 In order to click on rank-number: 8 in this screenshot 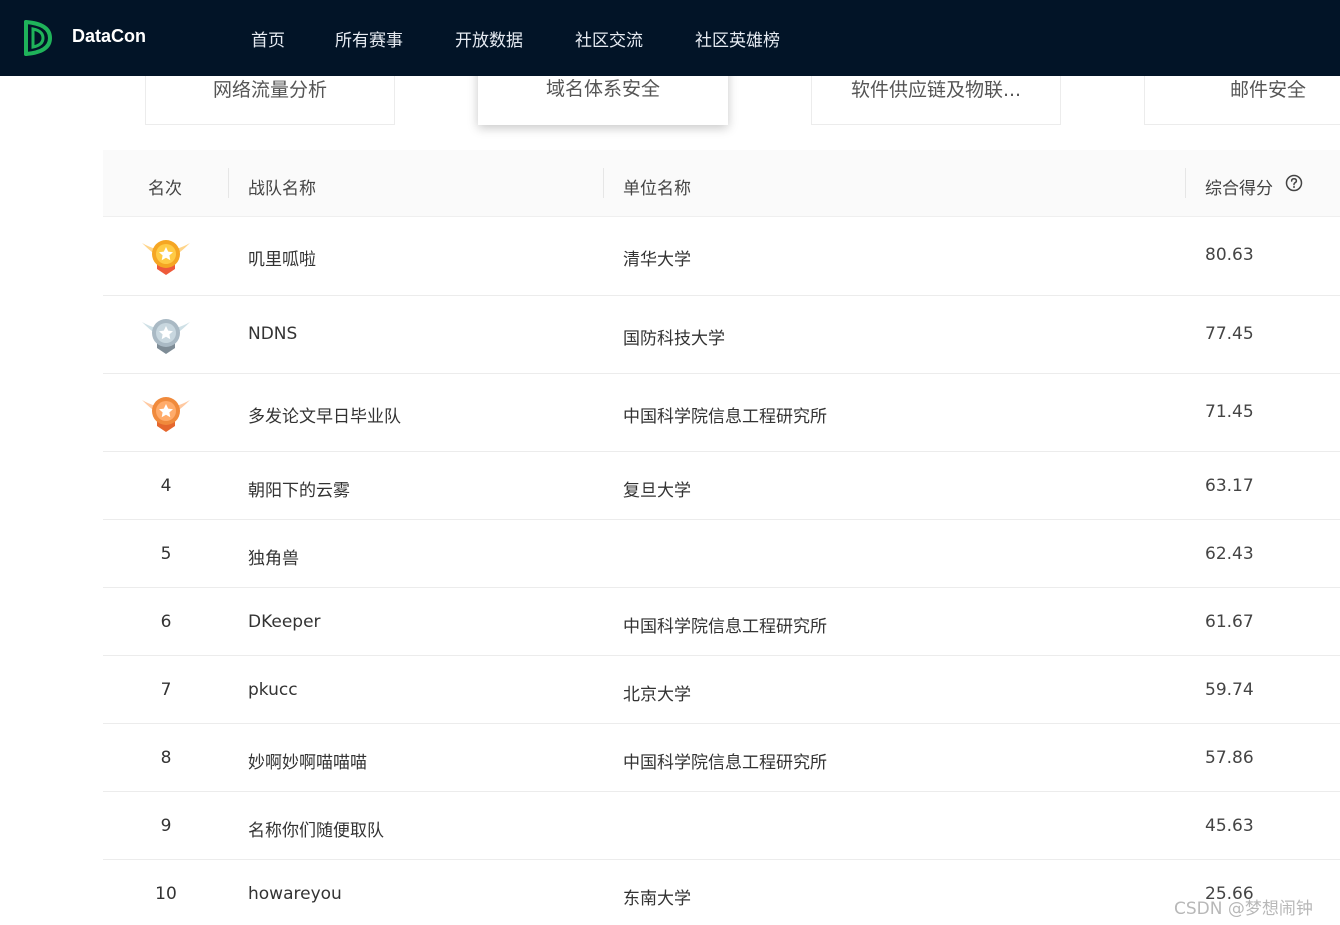, I will do `click(166, 758)`.